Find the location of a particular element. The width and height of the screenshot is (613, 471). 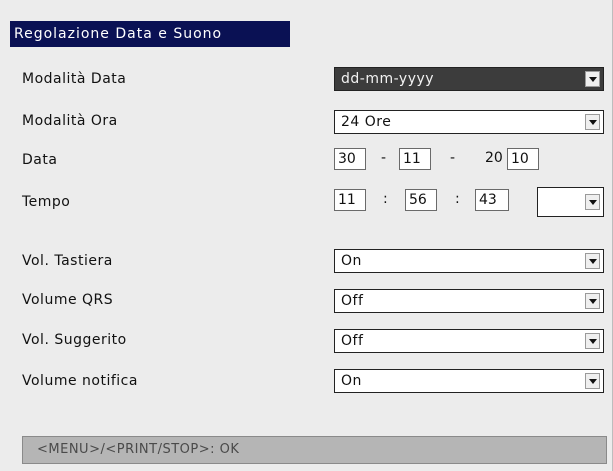

date-month-field: 11 is located at coordinates (415, 159).